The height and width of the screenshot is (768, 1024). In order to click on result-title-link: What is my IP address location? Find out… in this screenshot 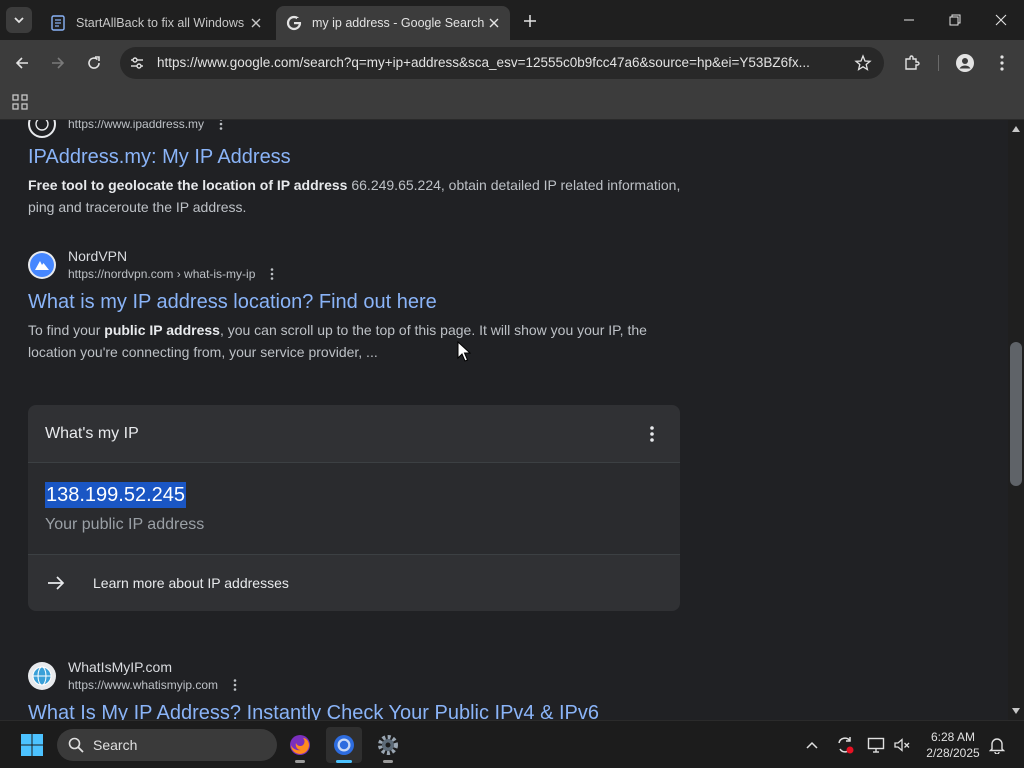, I will do `click(358, 302)`.